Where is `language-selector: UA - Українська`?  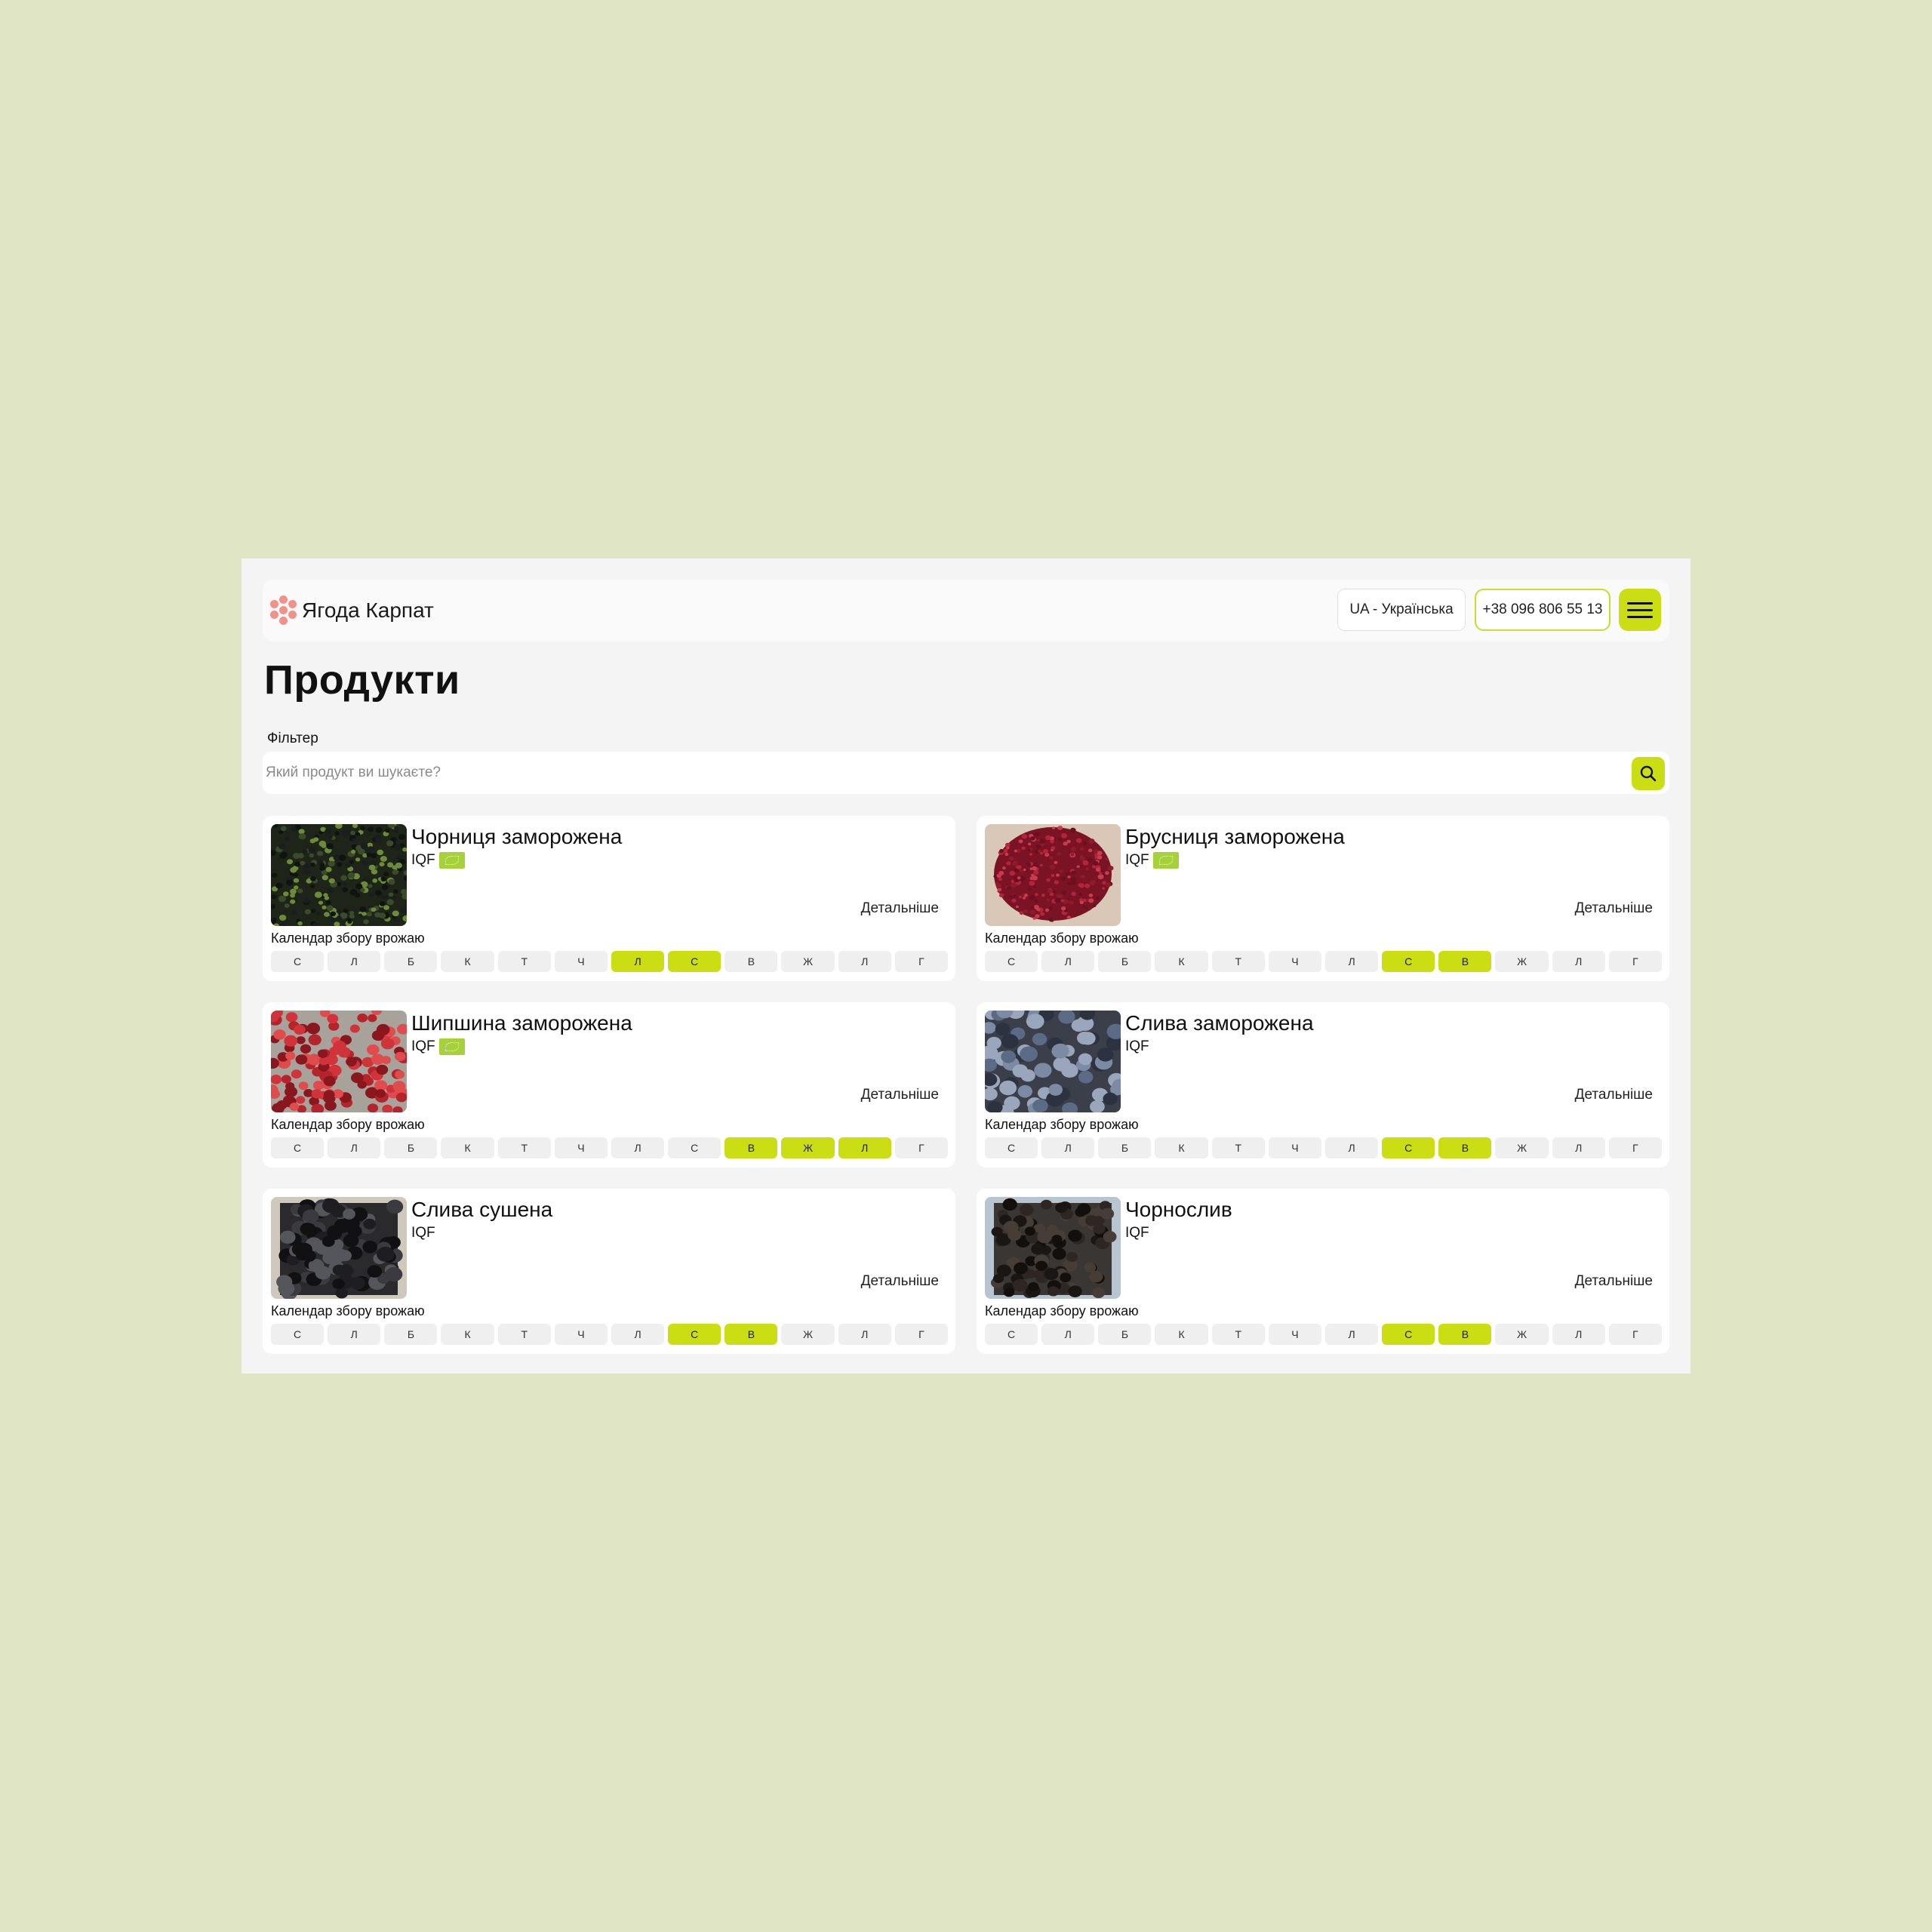 language-selector: UA - Українська is located at coordinates (1401, 610).